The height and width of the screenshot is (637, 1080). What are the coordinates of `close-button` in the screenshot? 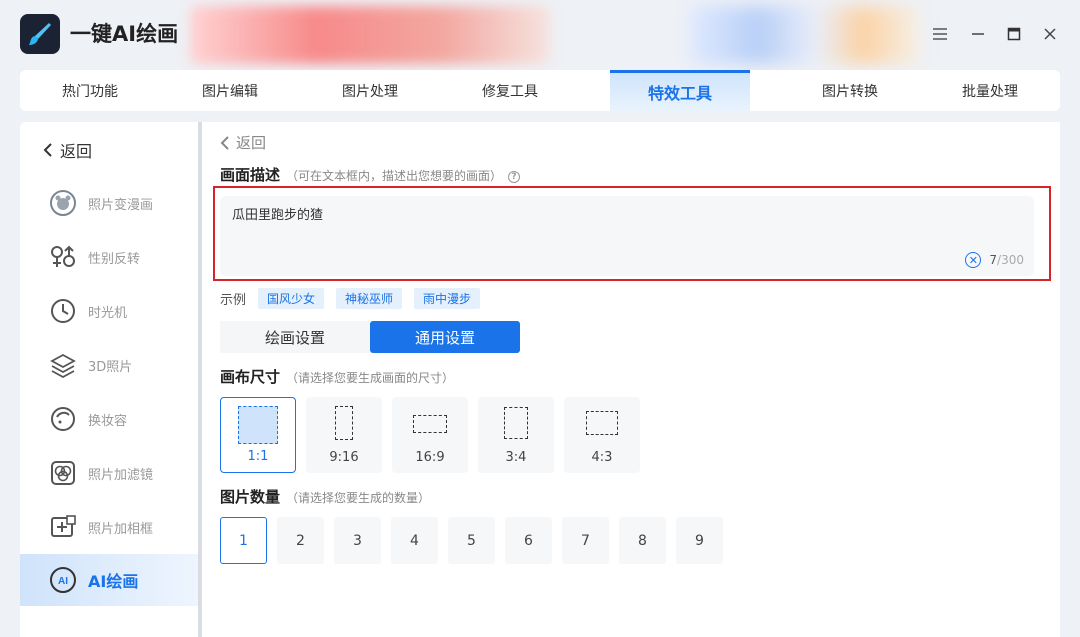 It's located at (1050, 34).